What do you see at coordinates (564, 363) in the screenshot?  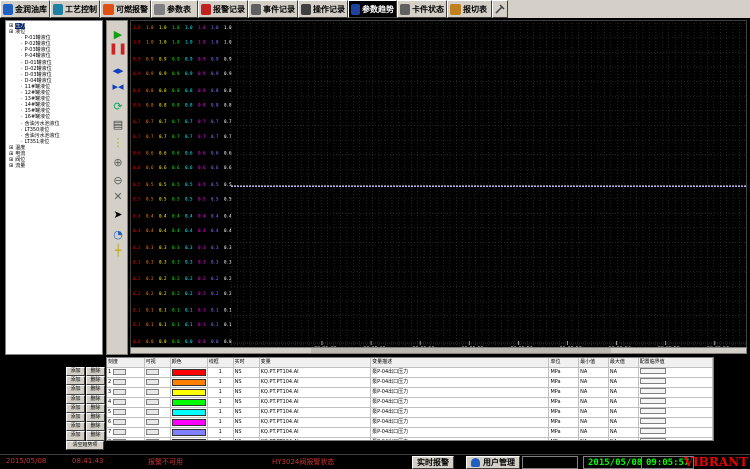 I see `column-header: 单位` at bounding box center [564, 363].